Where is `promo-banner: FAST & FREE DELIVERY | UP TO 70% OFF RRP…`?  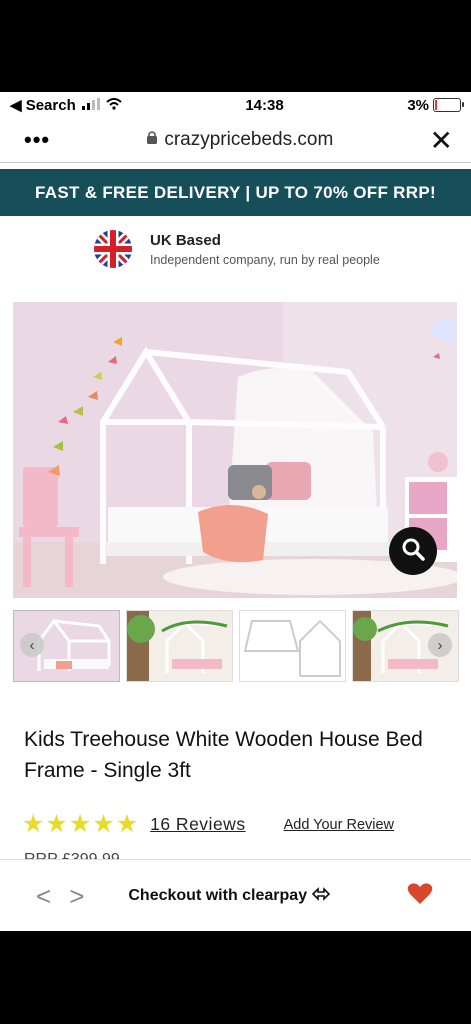
promo-banner: FAST & FREE DELIVERY | UP TO 70% OFF RRP… is located at coordinates (235, 192).